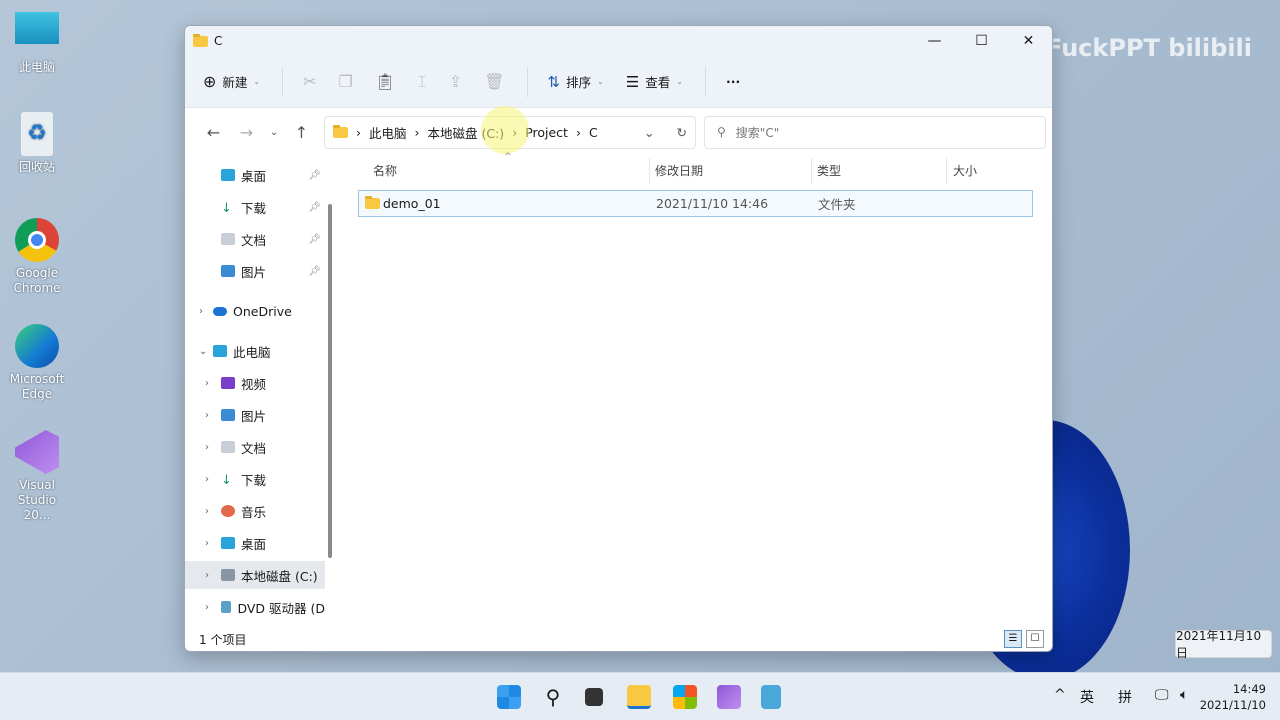 The height and width of the screenshot is (720, 1280). What do you see at coordinates (1249, 689) in the screenshot?
I see `clock-time: 14:49` at bounding box center [1249, 689].